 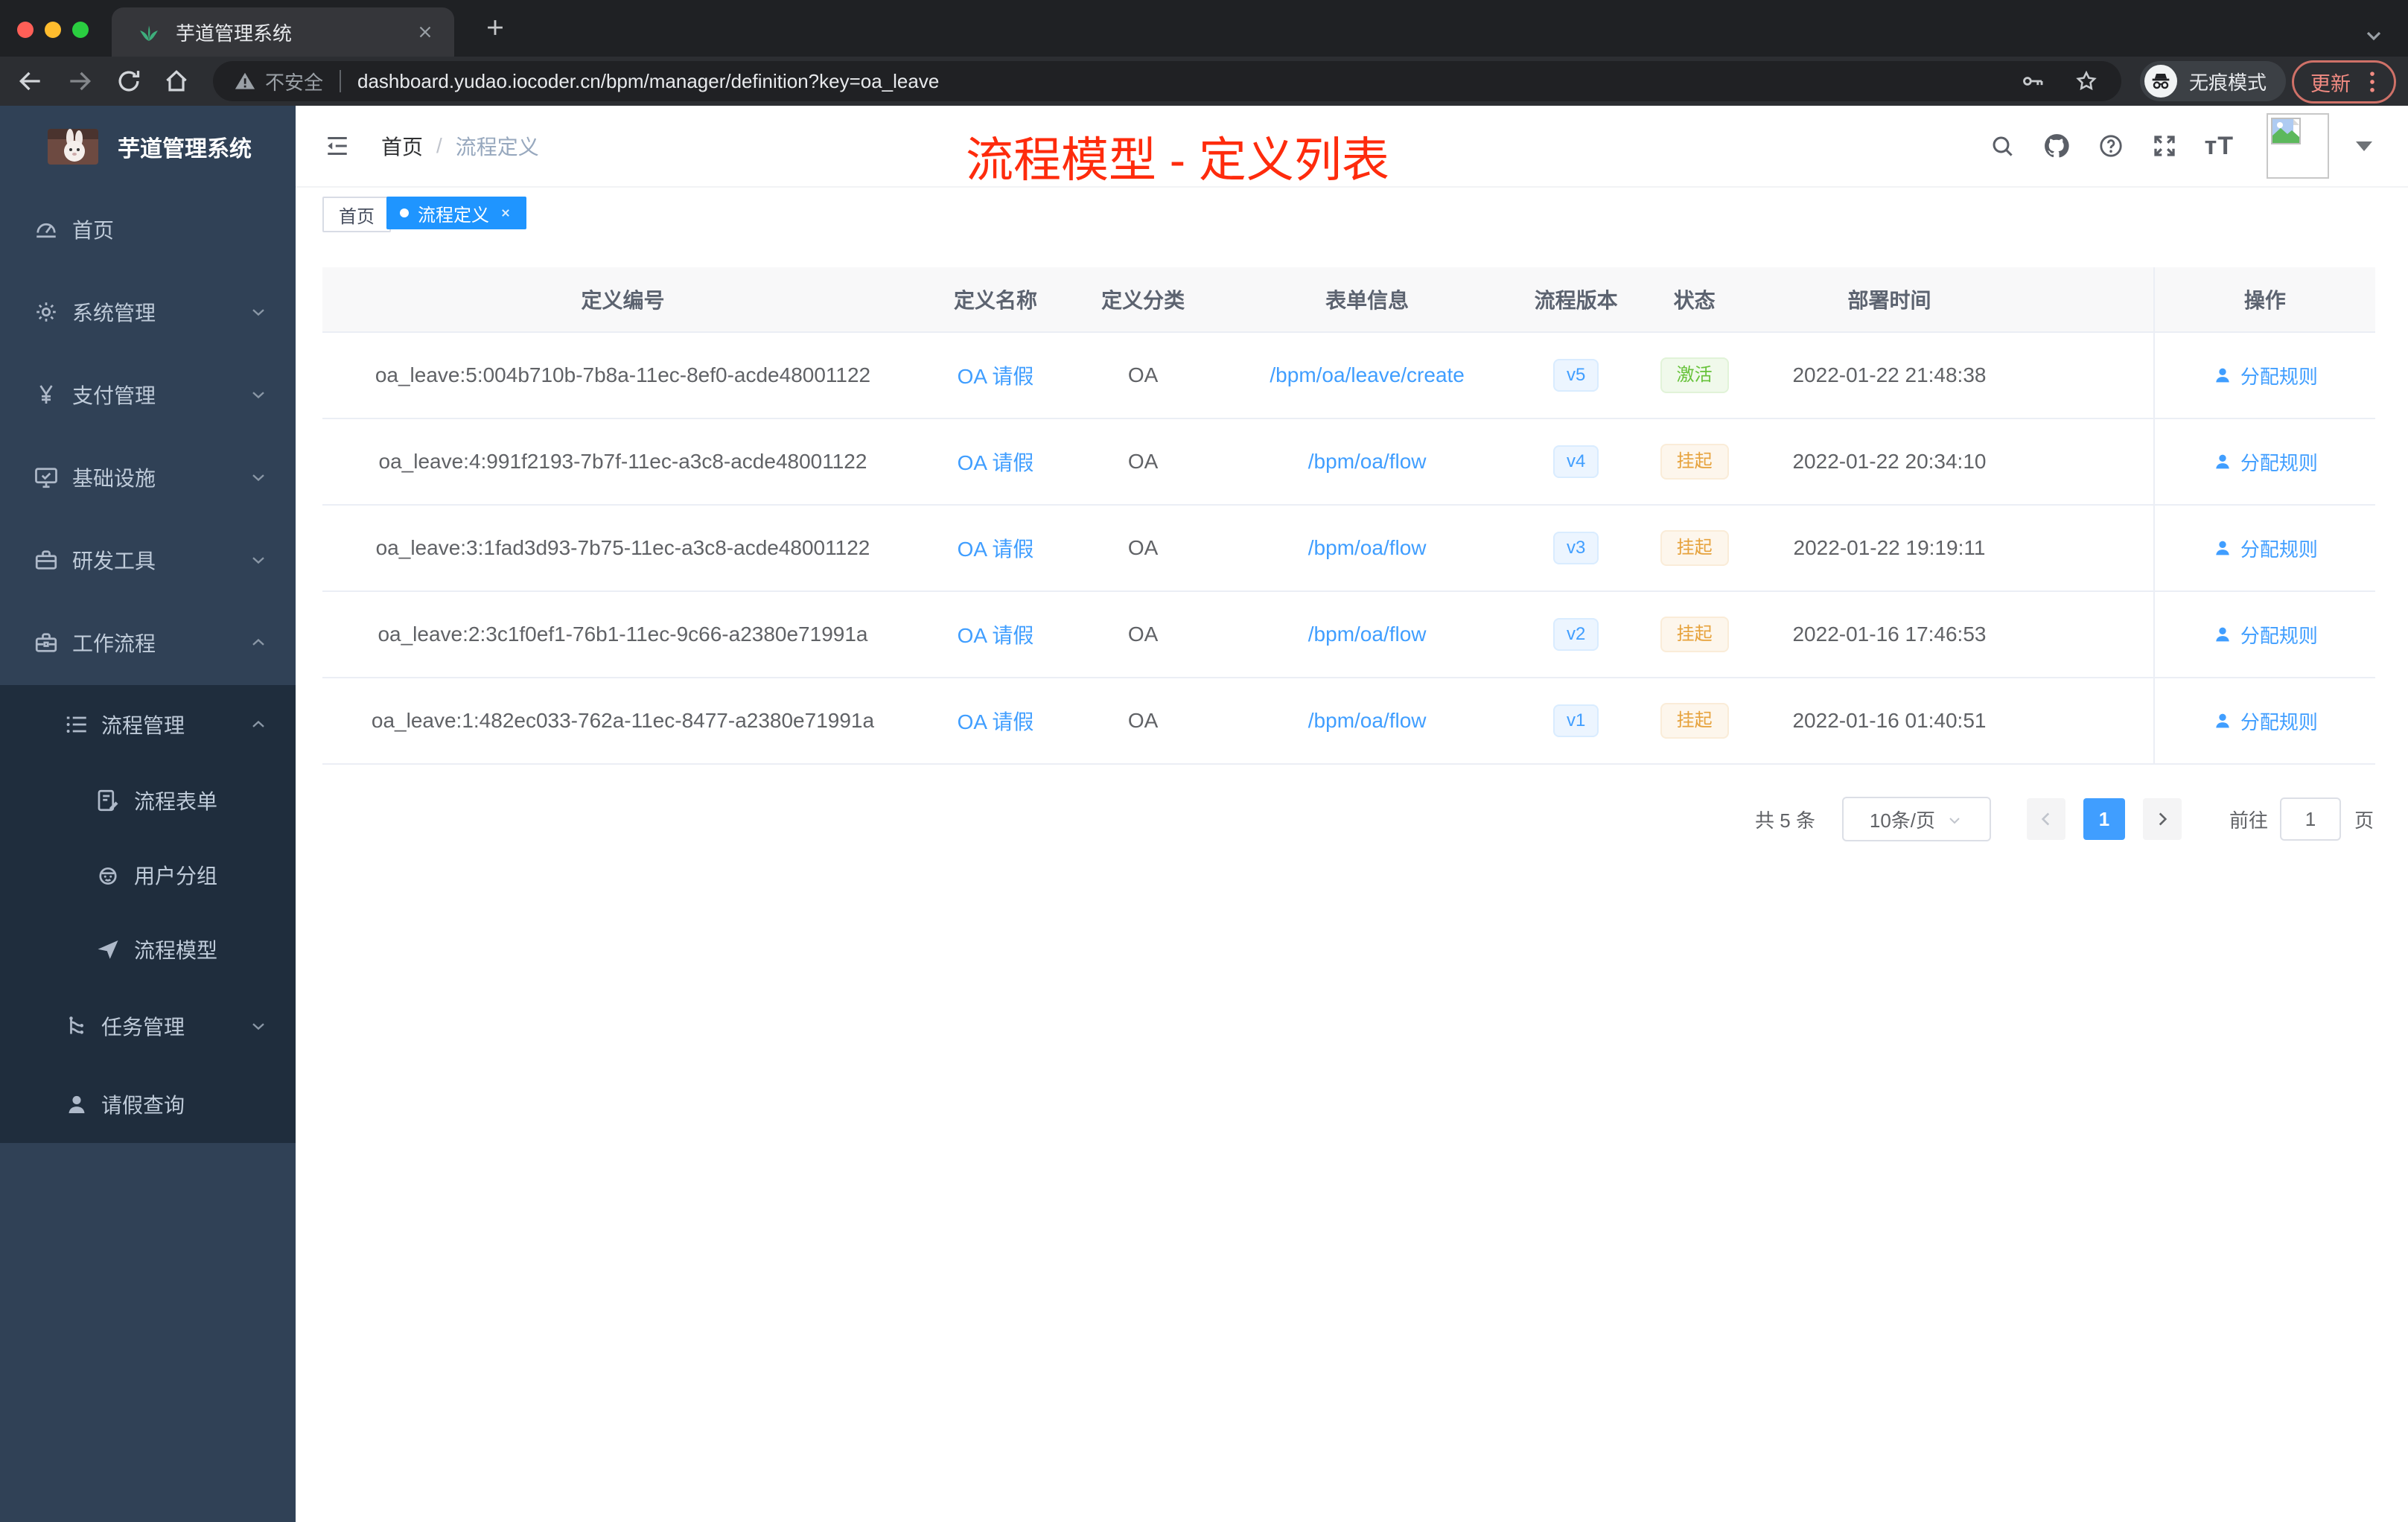 What do you see at coordinates (148, 229) in the screenshot?
I see `sidebar-item-0: 首页` at bounding box center [148, 229].